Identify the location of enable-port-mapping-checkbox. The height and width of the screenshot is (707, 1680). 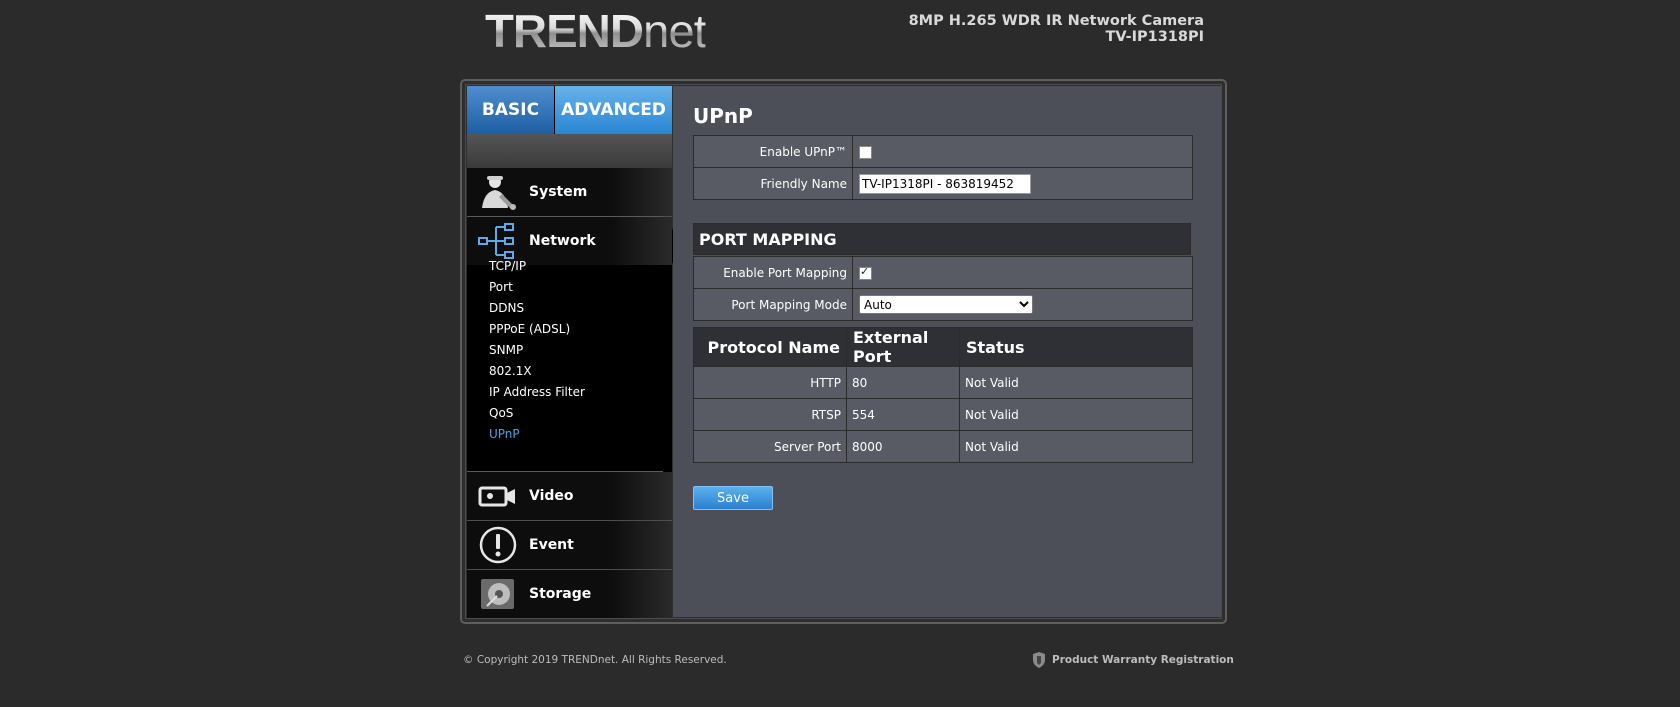
(865, 272).